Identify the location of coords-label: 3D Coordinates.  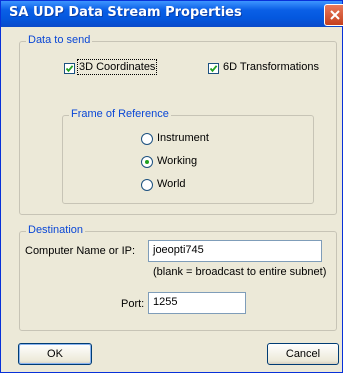
(117, 67).